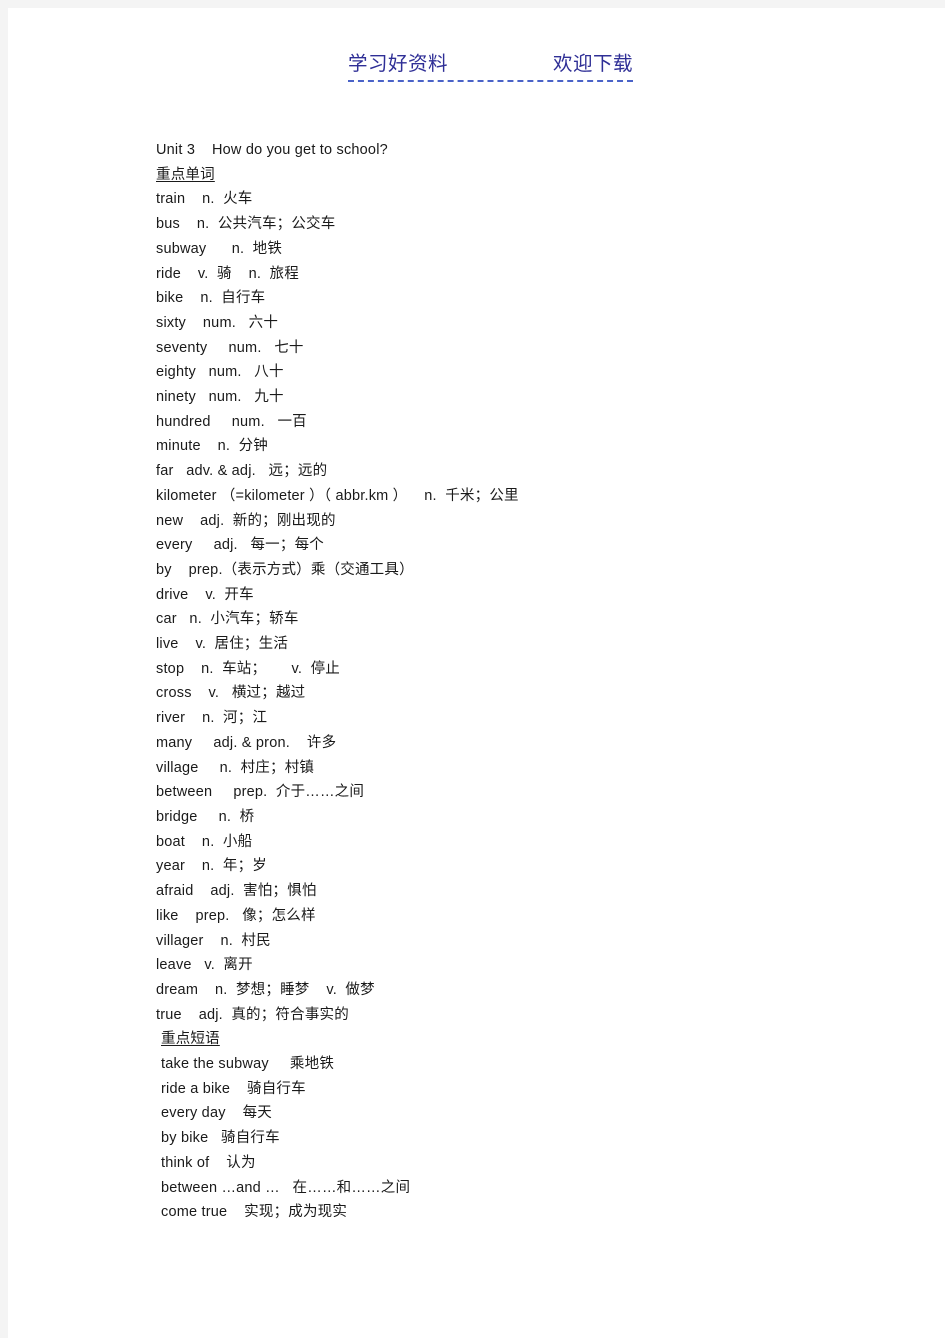 The width and height of the screenshot is (945, 1338). Describe the element at coordinates (204, 841) in the screenshot. I see `vocab-entry: boat n. 小船` at that location.